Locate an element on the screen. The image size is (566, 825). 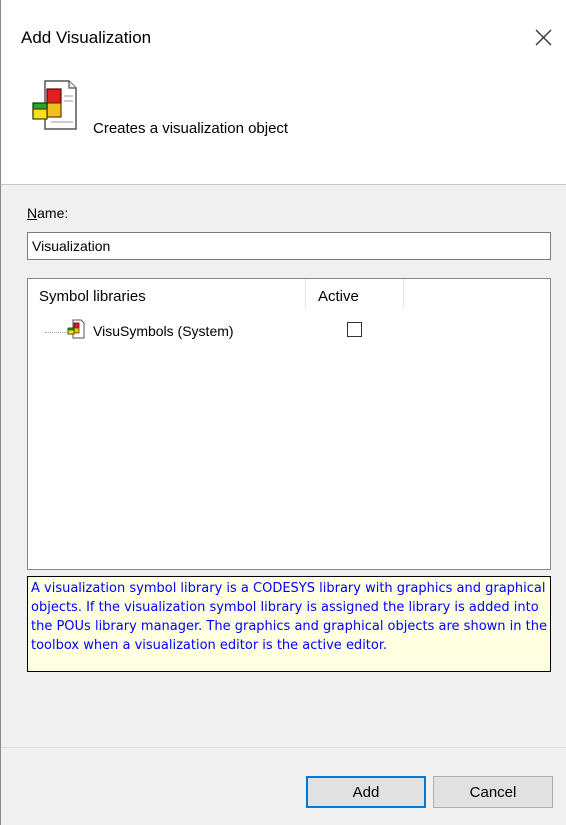
column-header-active: Active is located at coordinates (355, 294).